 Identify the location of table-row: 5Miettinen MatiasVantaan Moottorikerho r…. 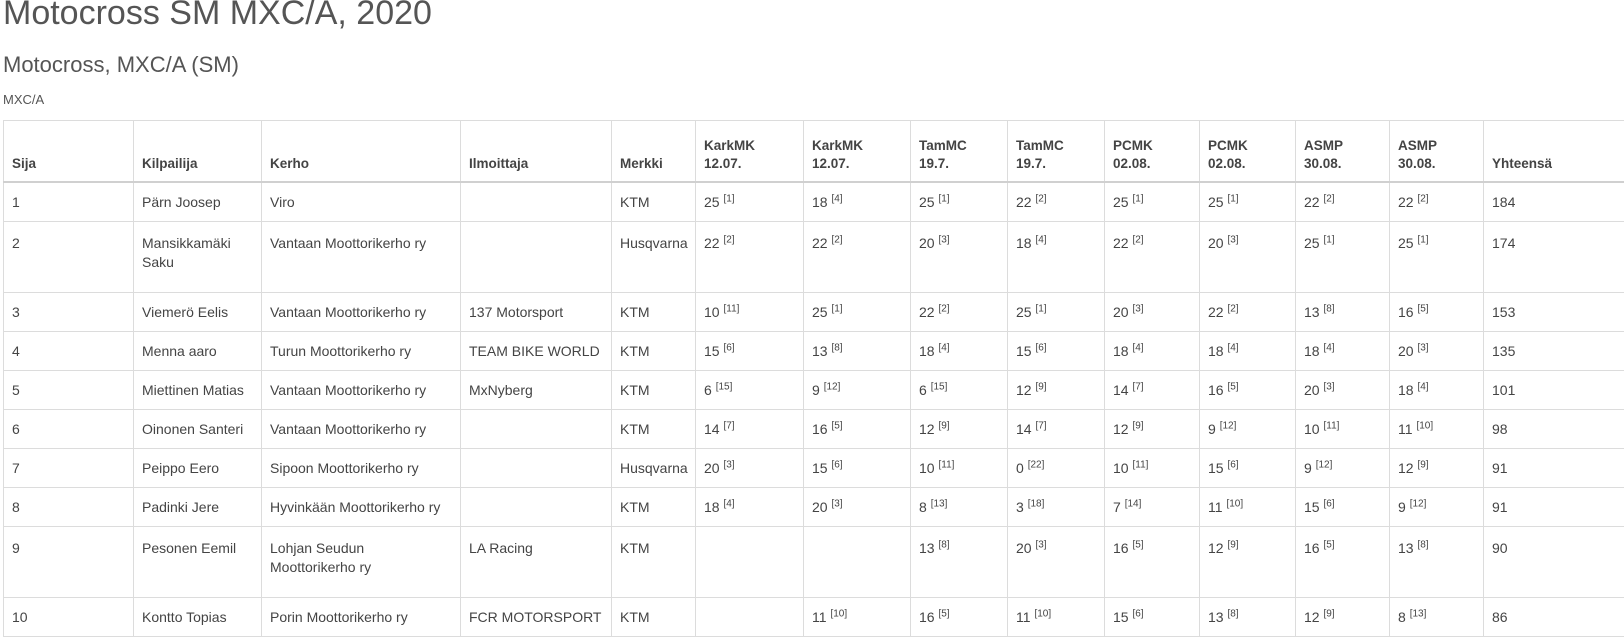
(814, 390).